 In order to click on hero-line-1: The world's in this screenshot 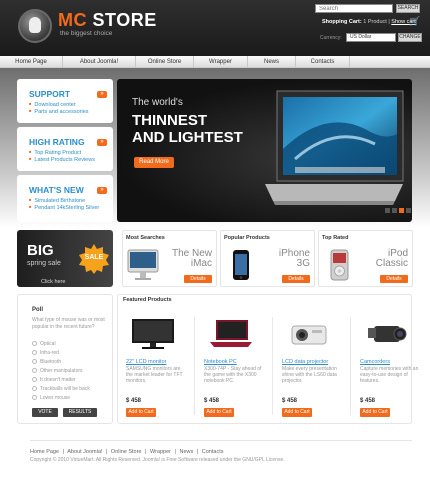, I will do `click(157, 102)`.